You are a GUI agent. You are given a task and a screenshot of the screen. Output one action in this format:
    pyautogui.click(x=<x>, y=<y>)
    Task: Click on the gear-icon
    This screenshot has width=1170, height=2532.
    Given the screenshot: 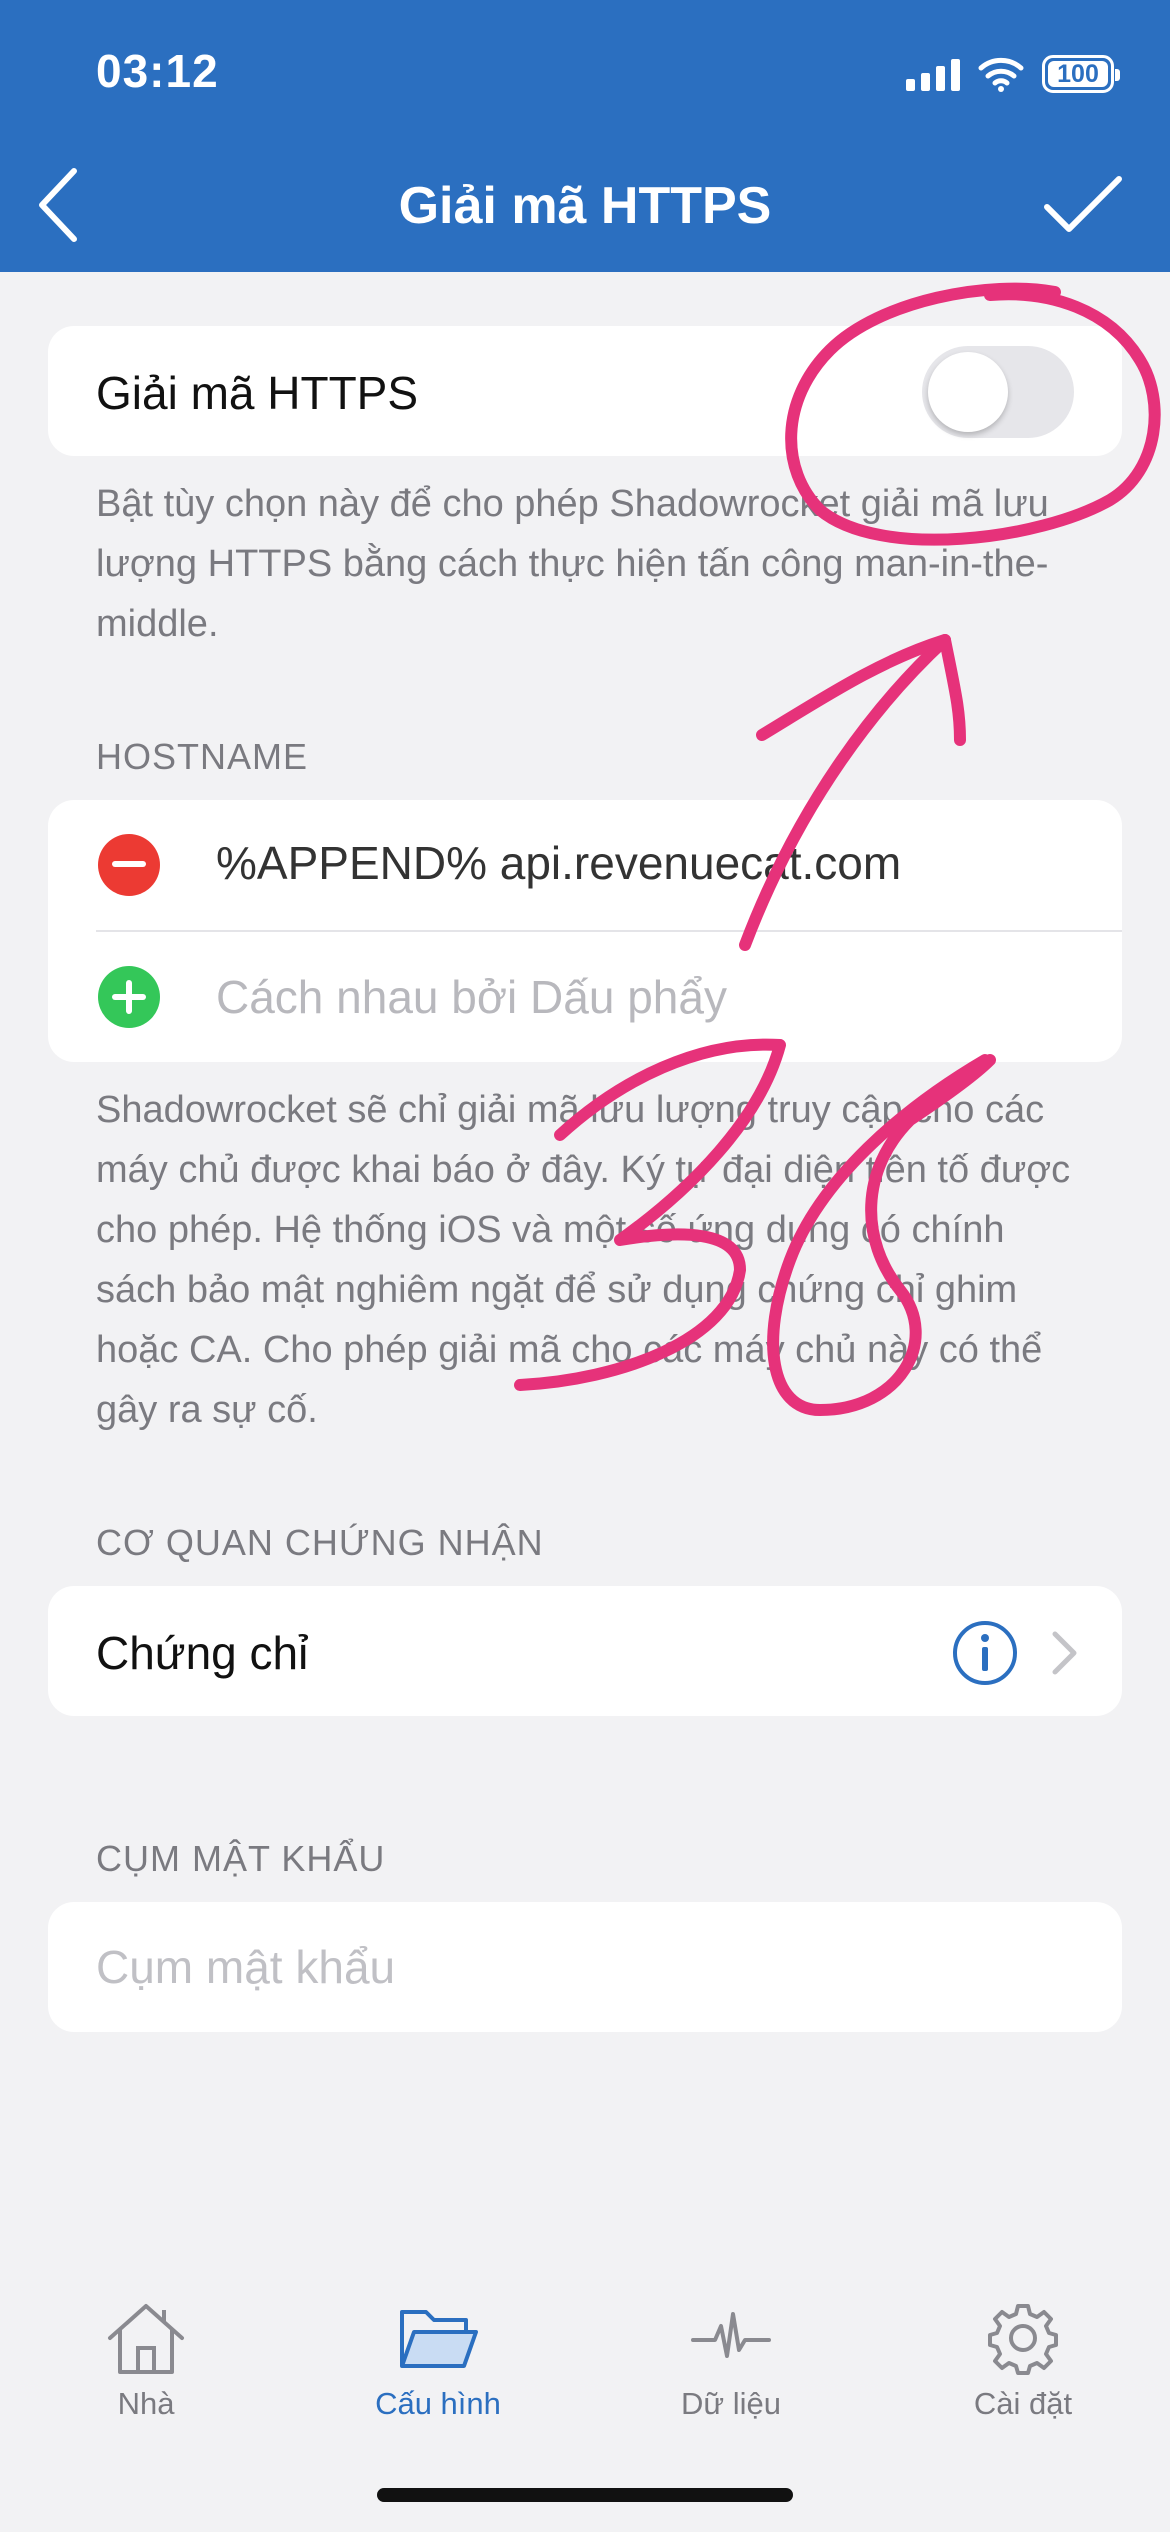 What is the action you would take?
    pyautogui.click(x=1023, y=2339)
    